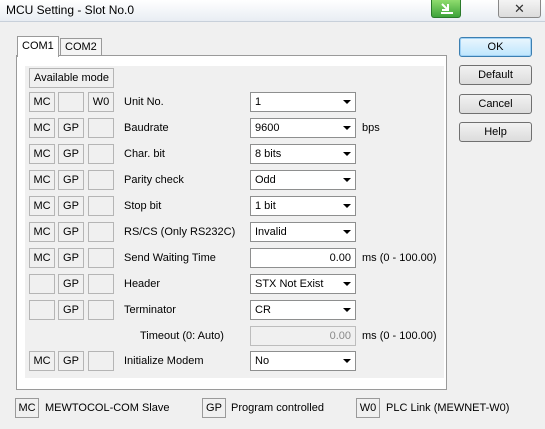 The height and width of the screenshot is (429, 545). I want to click on parity-check-label: Parity check, so click(154, 180).